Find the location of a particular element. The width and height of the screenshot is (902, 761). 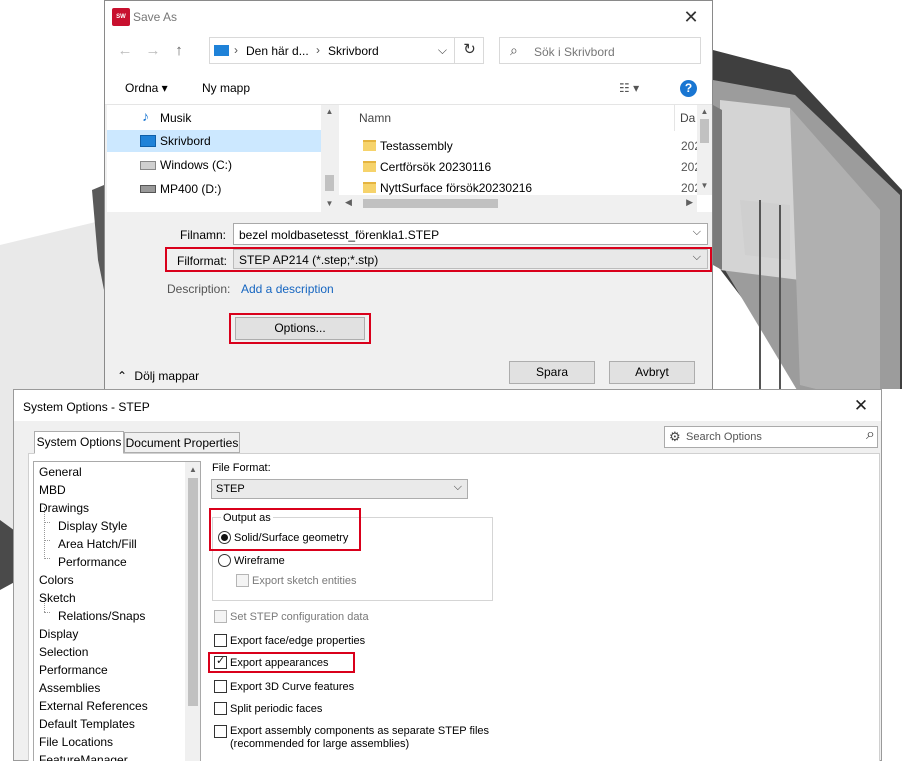

file-list-horizontal-scrollbar: ◀ ▶ is located at coordinates (518, 203).